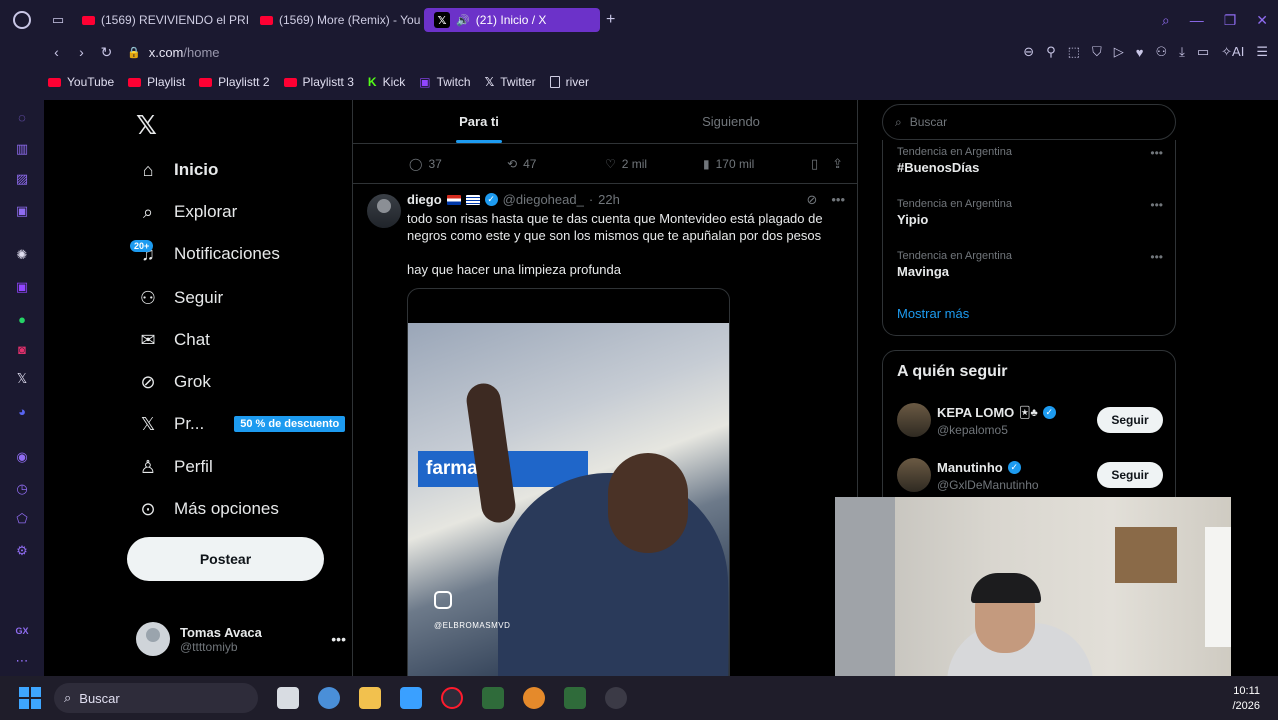  Describe the element at coordinates (22, 211) in the screenshot. I see `messenger-icon: ▣` at that location.